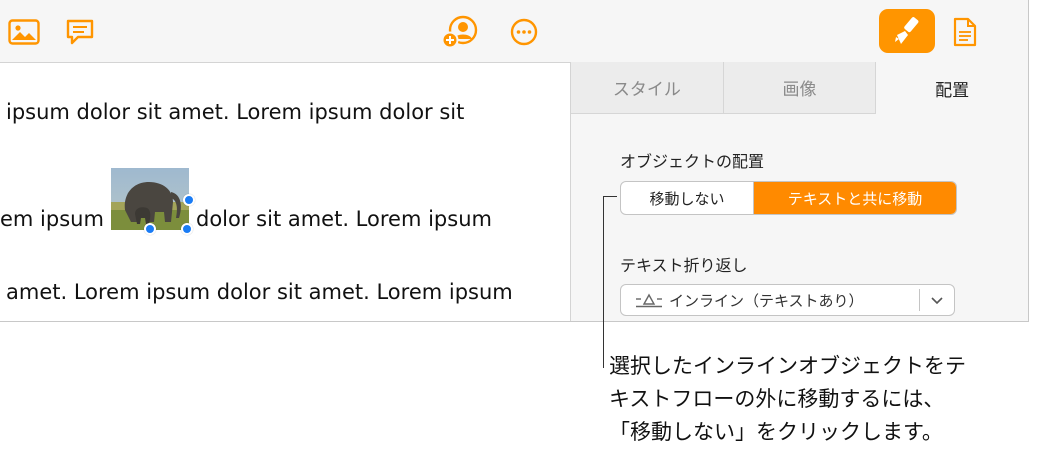 The width and height of the screenshot is (1039, 462). I want to click on tab-style: スタイル, so click(647, 88).